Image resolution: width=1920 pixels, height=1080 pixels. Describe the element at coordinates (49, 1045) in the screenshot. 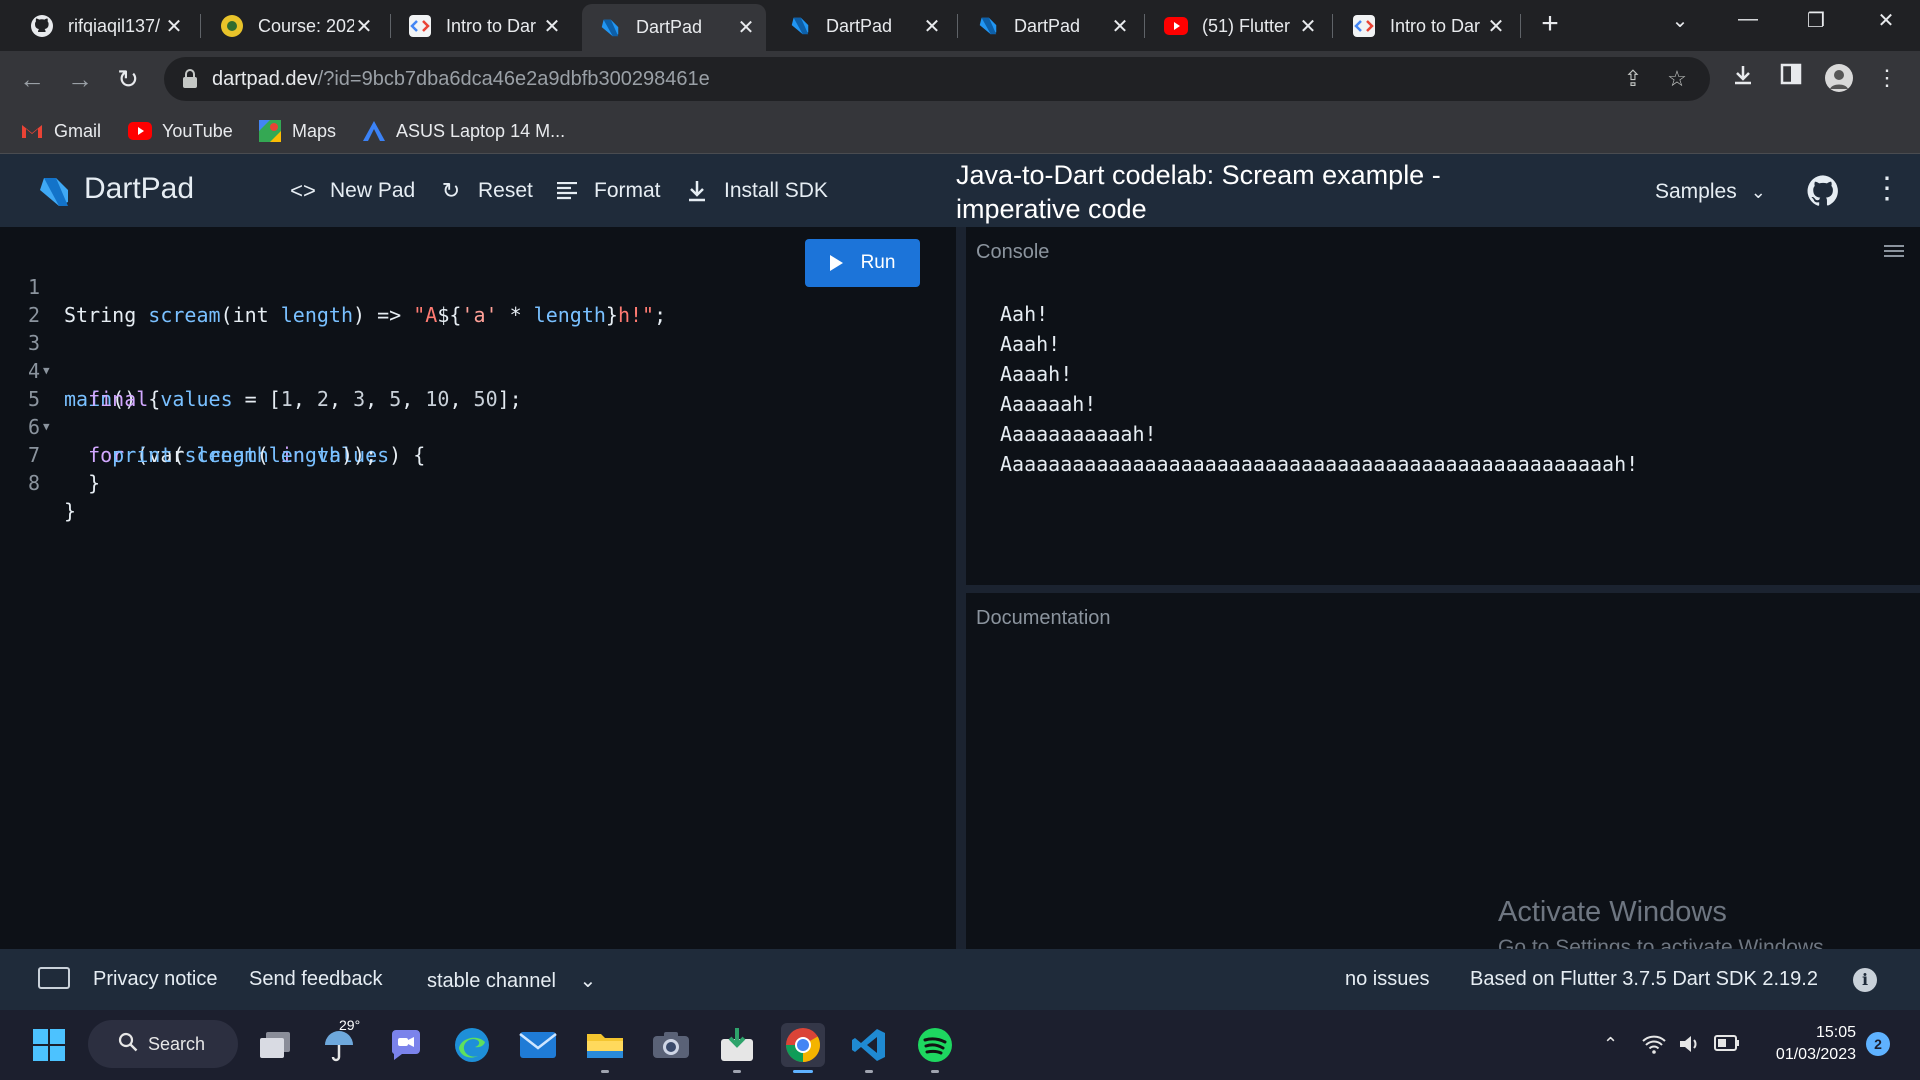

I see `windows-start-icon` at that location.